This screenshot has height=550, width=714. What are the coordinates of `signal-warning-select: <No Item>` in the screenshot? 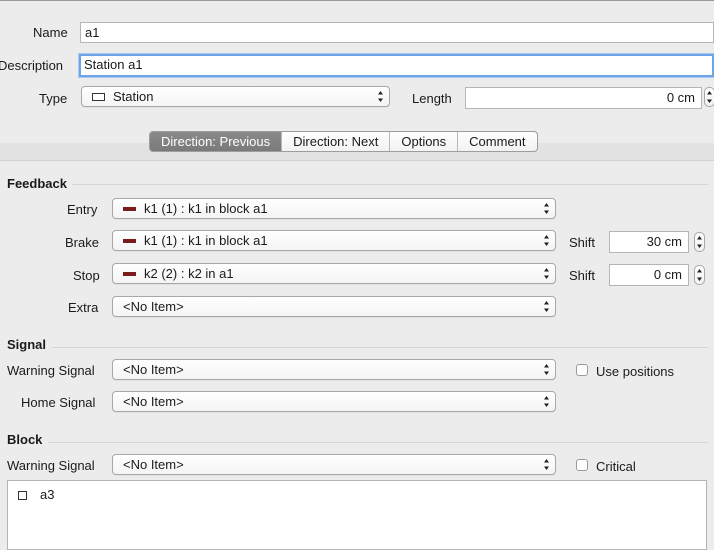 It's located at (334, 369).